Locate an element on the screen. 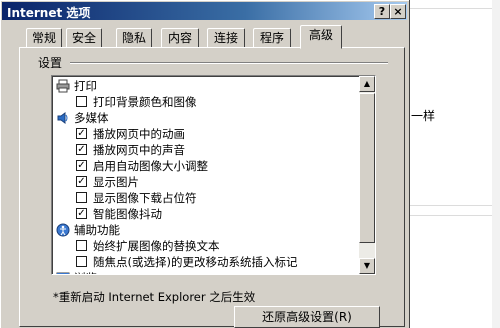  help-button: ? is located at coordinates (382, 11).